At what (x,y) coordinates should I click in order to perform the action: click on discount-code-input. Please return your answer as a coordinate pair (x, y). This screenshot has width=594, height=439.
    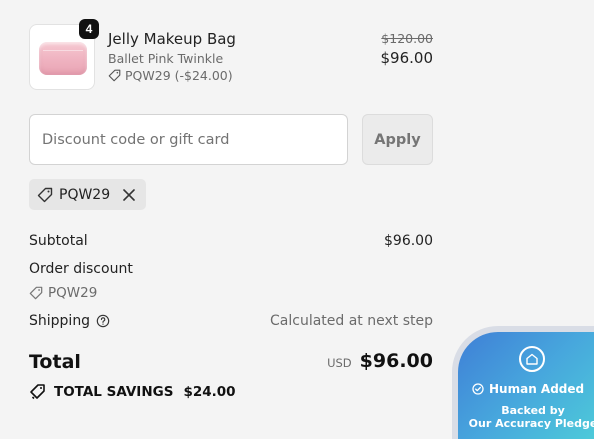
    Looking at the image, I should click on (188, 139).